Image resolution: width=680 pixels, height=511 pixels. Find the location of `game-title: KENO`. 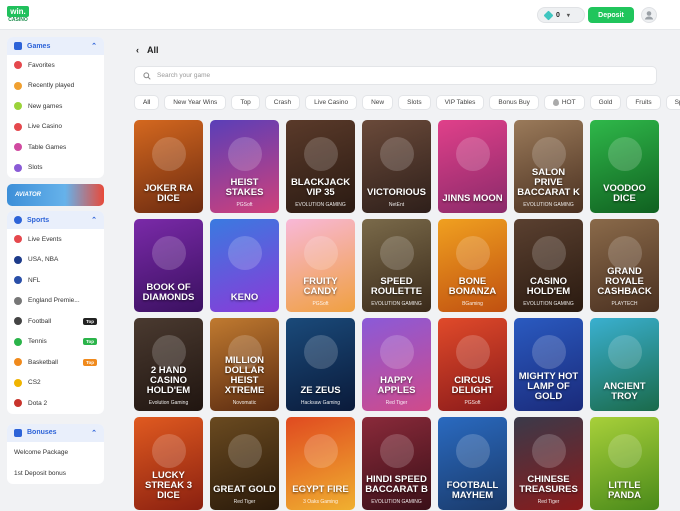

game-title: KENO is located at coordinates (244, 297).